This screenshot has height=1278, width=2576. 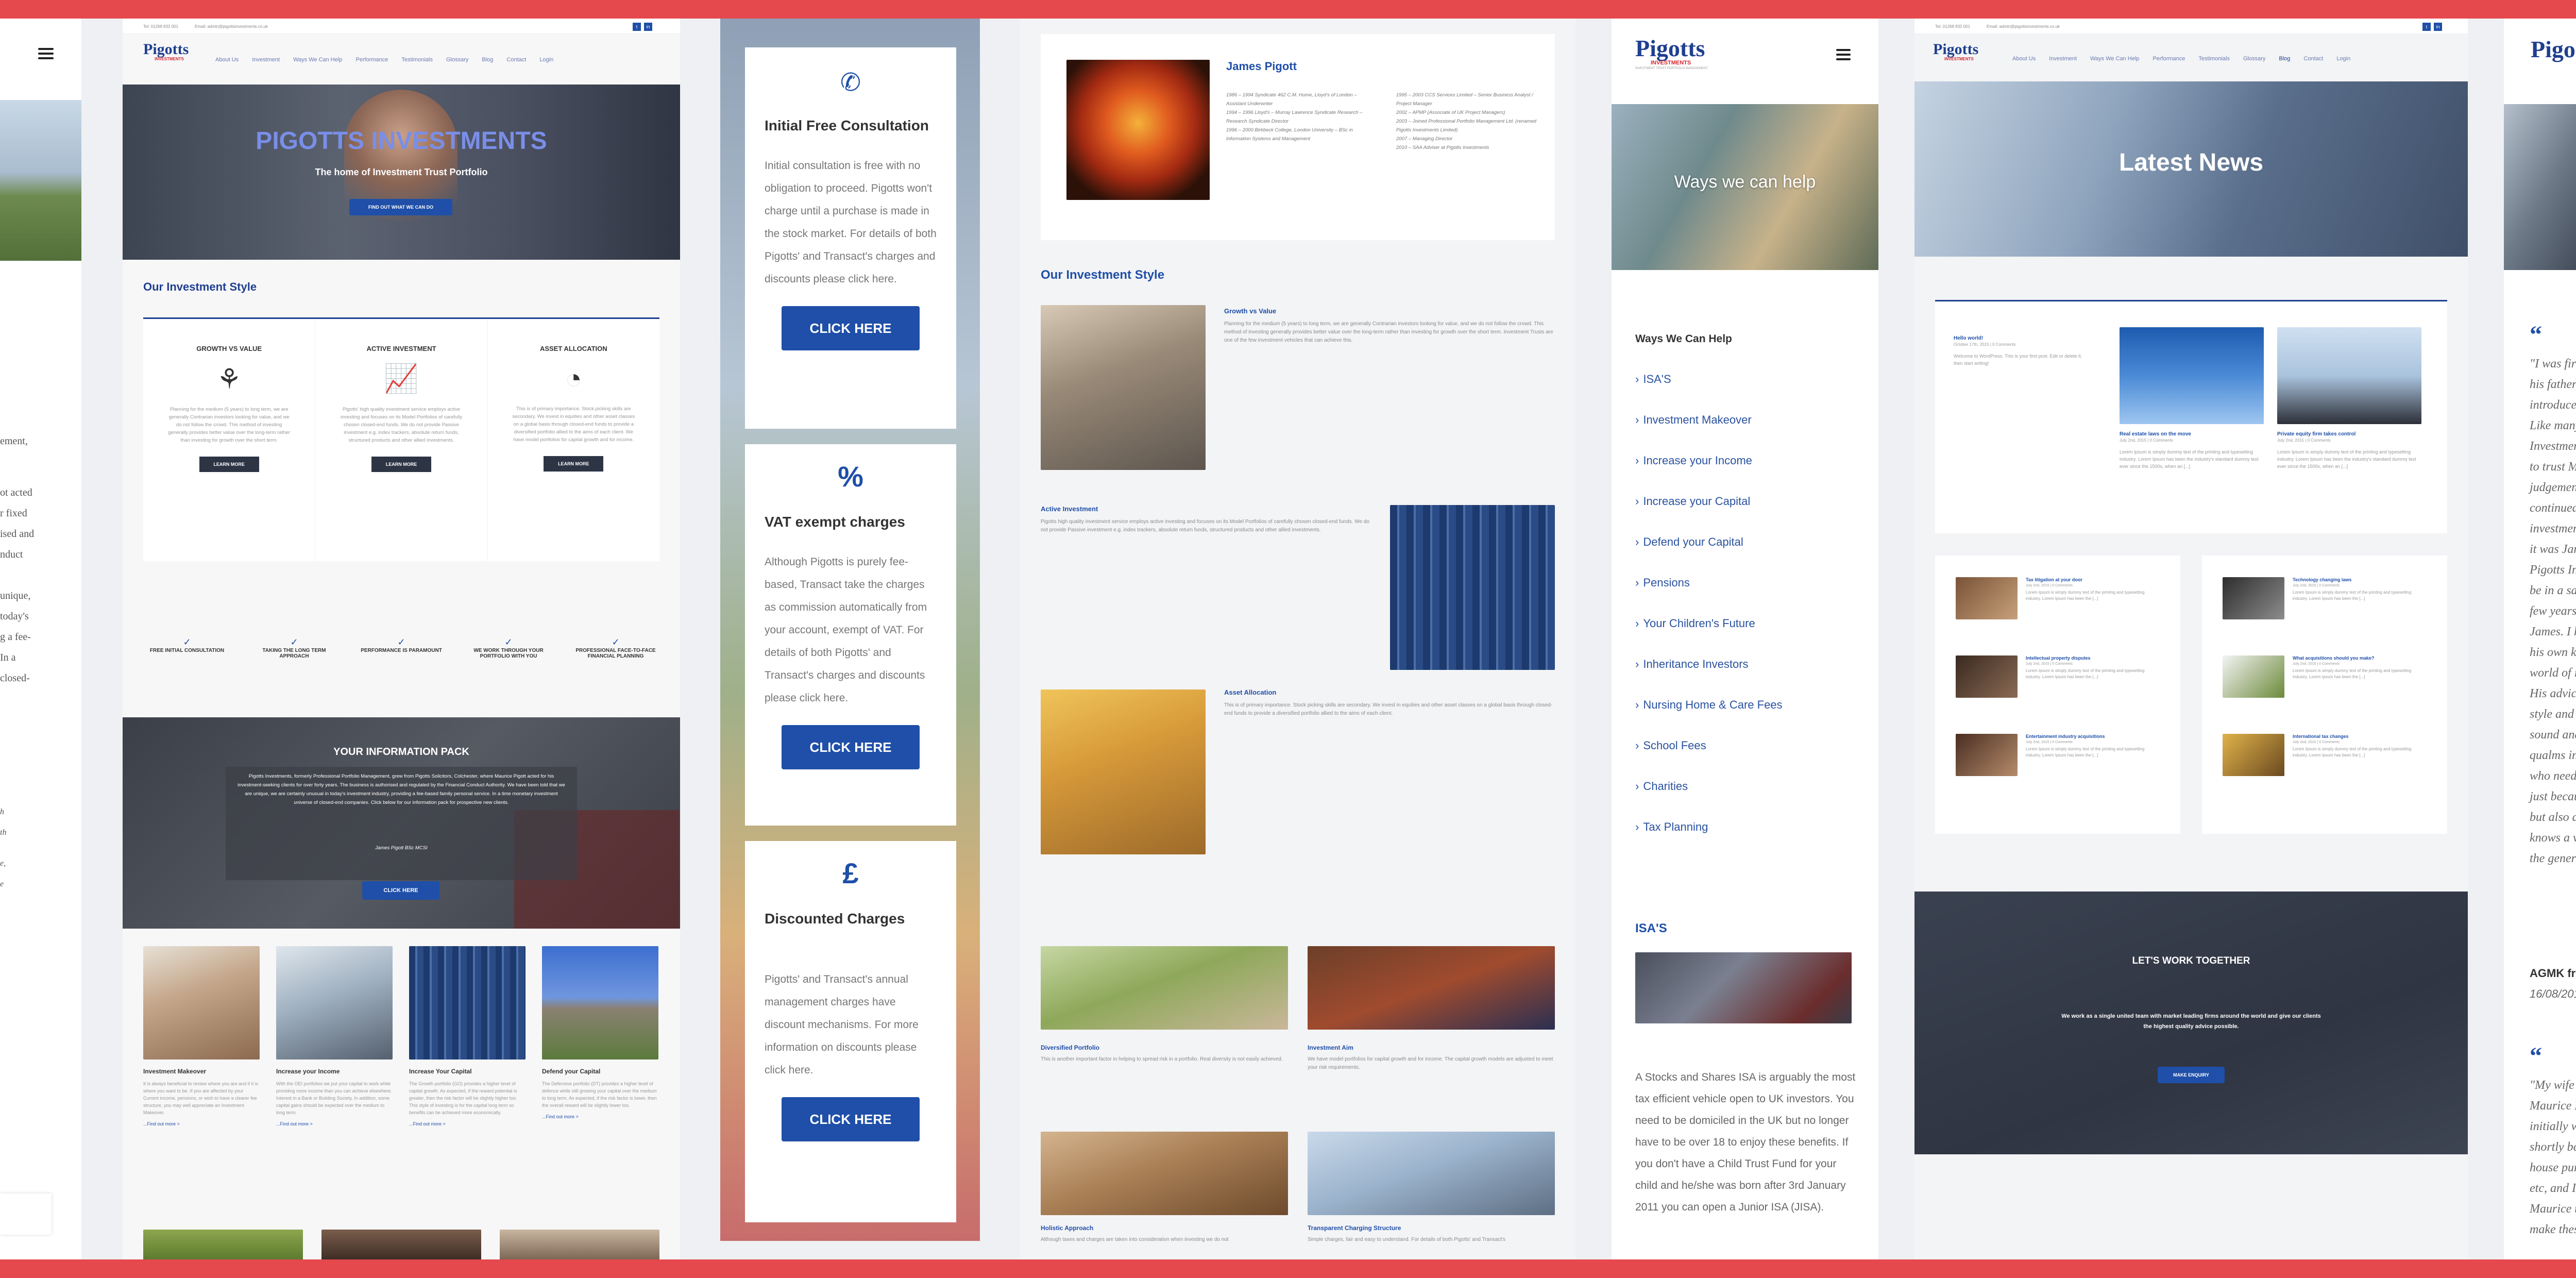 I want to click on post-title: Tax litigation at your door, so click(x=2087, y=579).